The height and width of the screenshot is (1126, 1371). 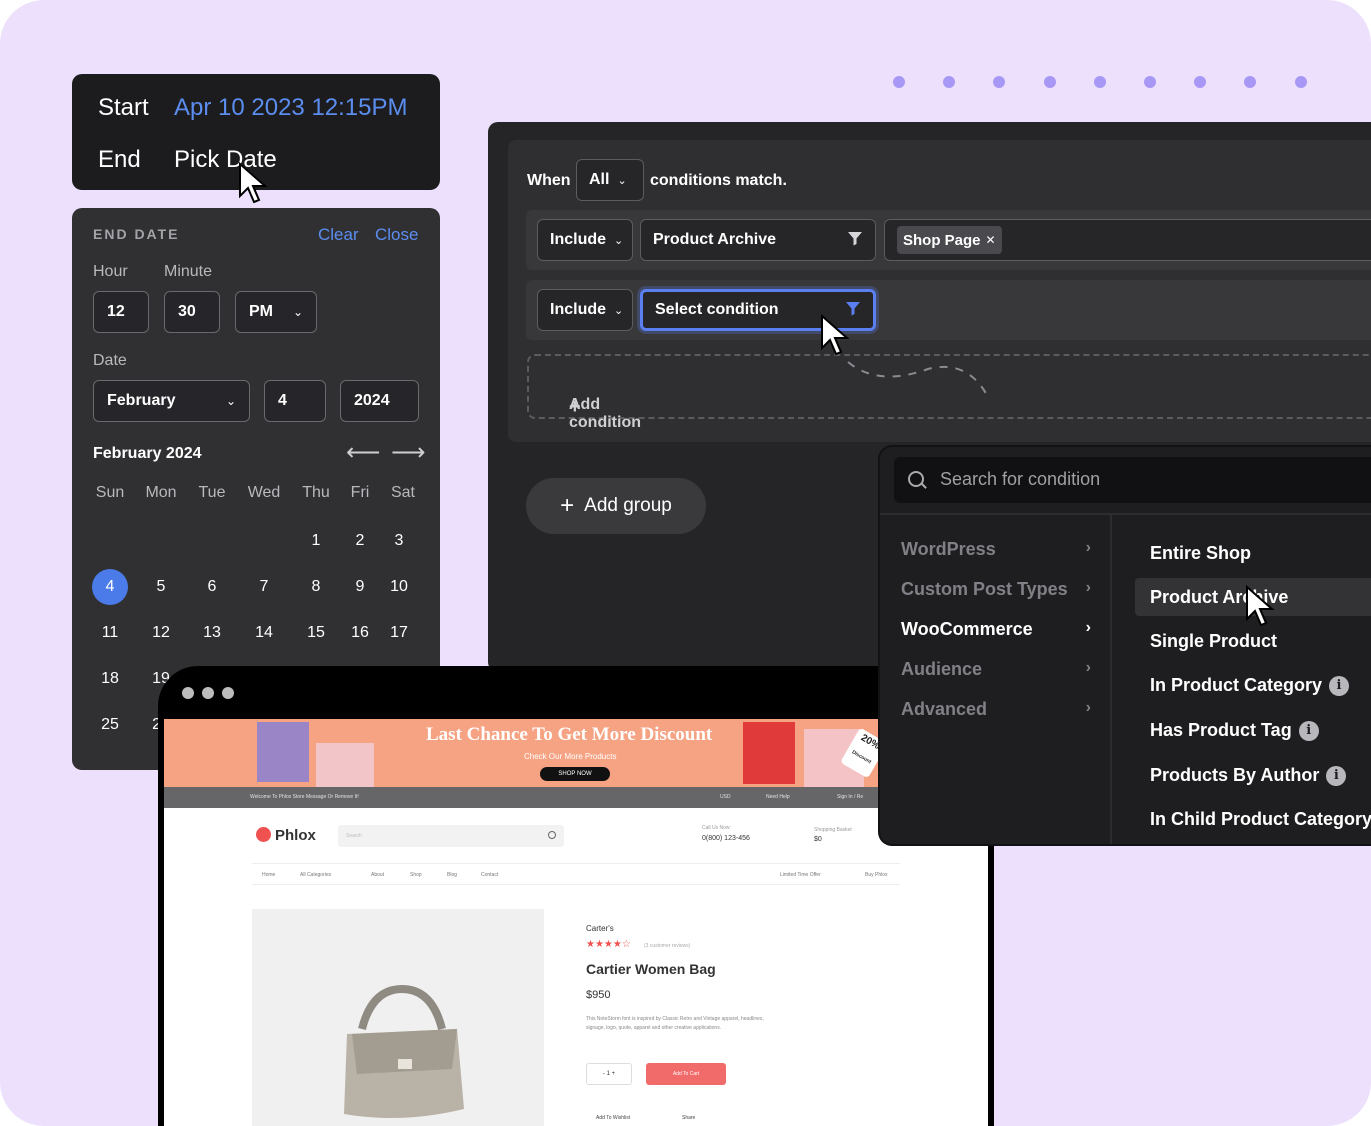 What do you see at coordinates (408, 452) in the screenshot?
I see `next-month-arrow-icon: ⟶` at bounding box center [408, 452].